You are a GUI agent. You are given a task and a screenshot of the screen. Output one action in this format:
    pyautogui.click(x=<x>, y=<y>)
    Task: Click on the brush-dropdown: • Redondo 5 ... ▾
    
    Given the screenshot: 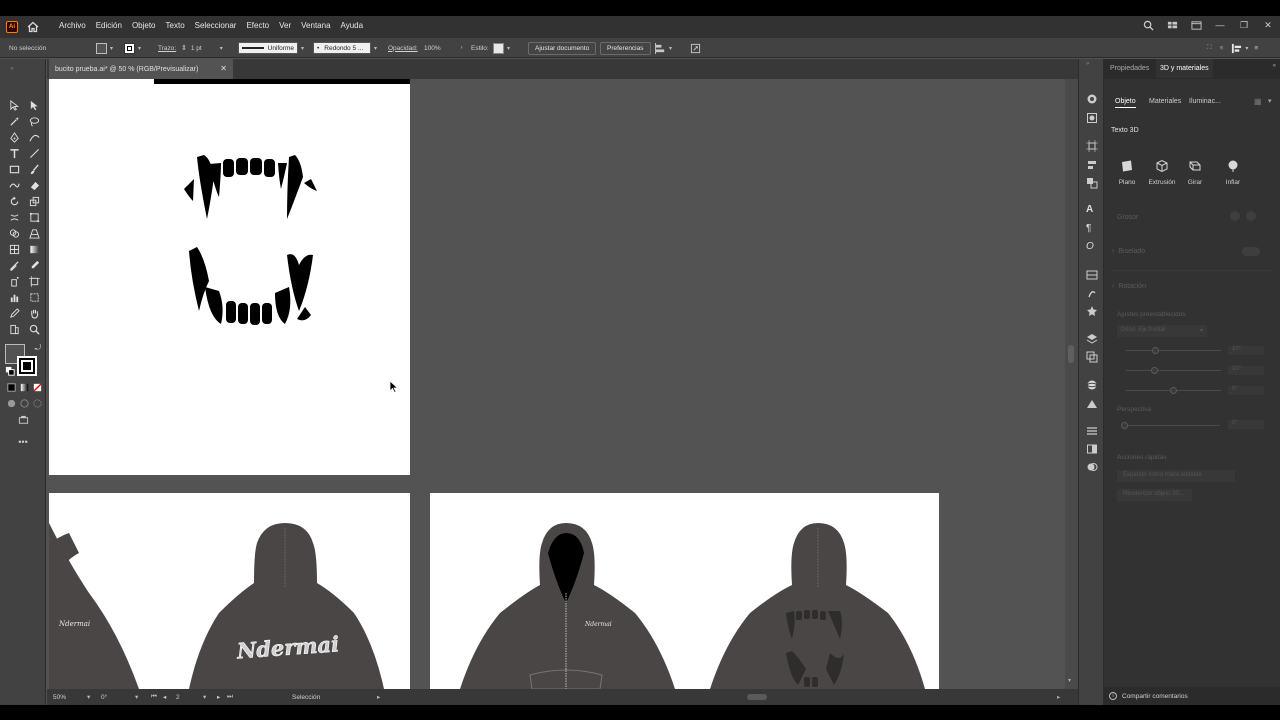 What is the action you would take?
    pyautogui.click(x=345, y=48)
    